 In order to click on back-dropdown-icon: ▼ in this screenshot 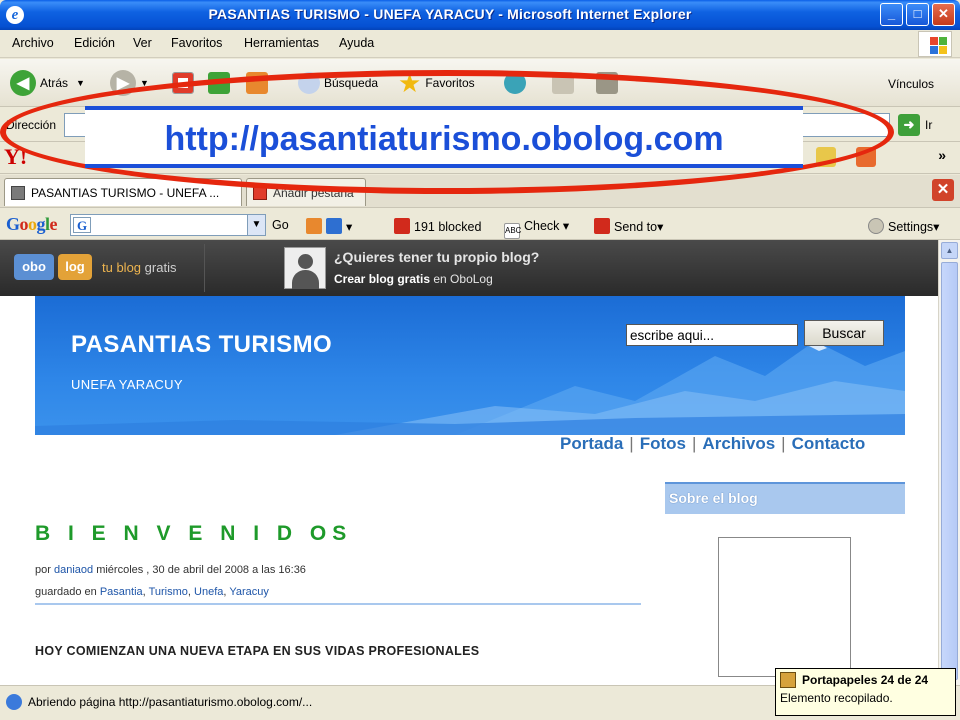, I will do `click(80, 83)`.